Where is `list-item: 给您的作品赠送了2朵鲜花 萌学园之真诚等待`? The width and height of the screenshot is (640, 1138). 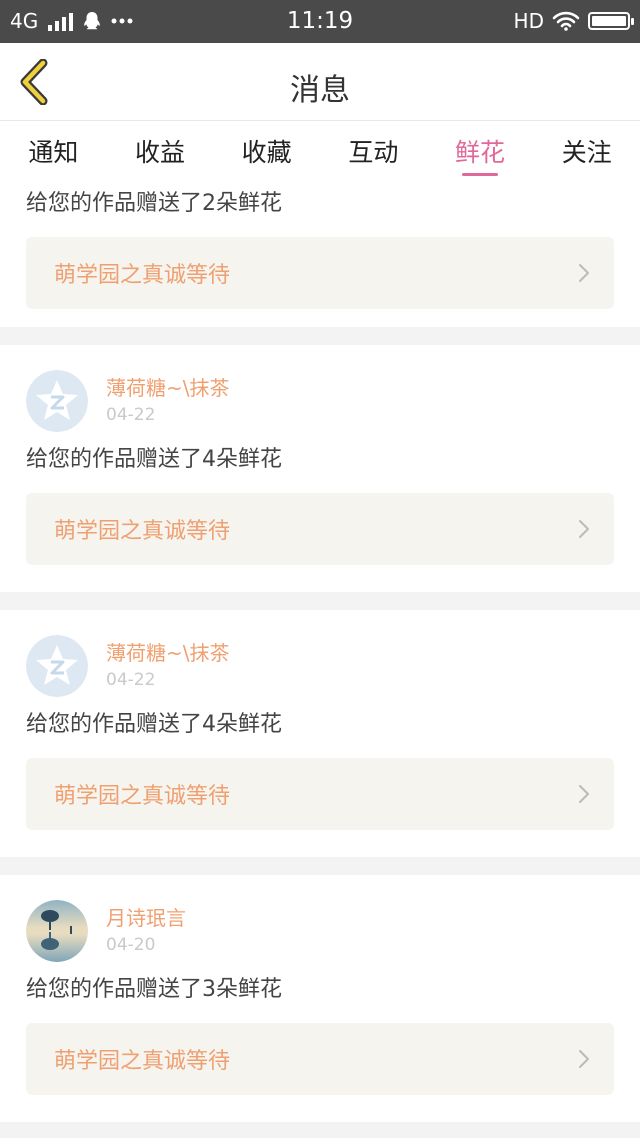
list-item: 给您的作品赠送了2朵鲜花 萌学园之真诚等待 is located at coordinates (320, 256).